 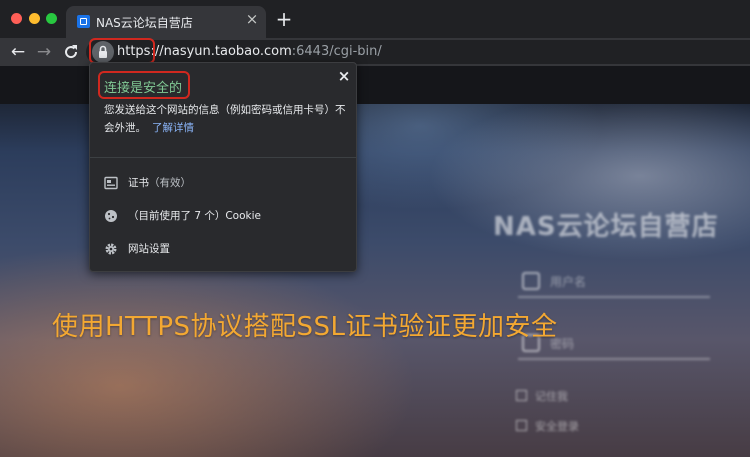 What do you see at coordinates (305, 327) in the screenshot?
I see `promo-caption: 使用HTTPS协议搭配SSL证书验证更加安全` at bounding box center [305, 327].